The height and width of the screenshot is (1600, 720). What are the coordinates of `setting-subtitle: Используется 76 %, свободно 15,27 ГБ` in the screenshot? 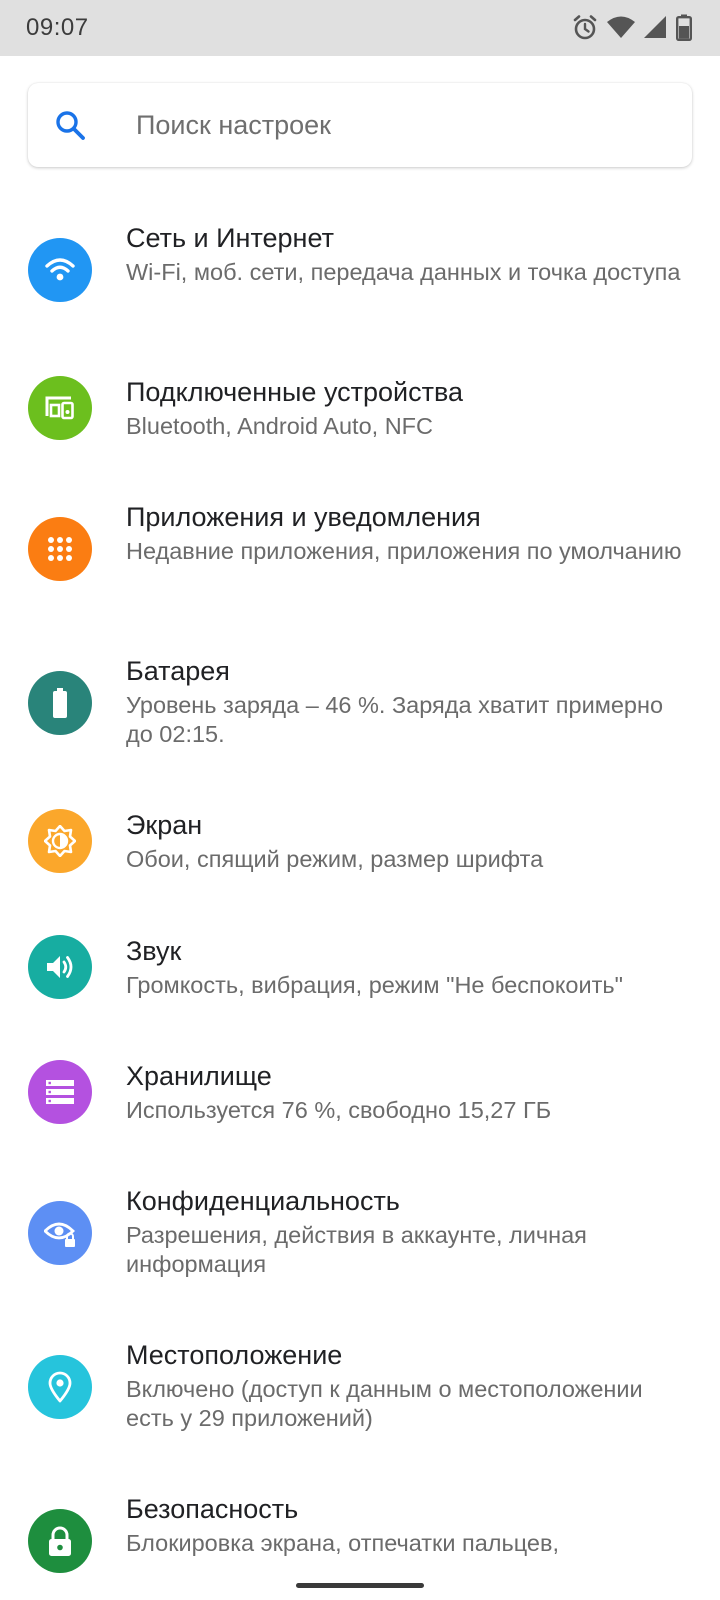 It's located at (339, 1110).